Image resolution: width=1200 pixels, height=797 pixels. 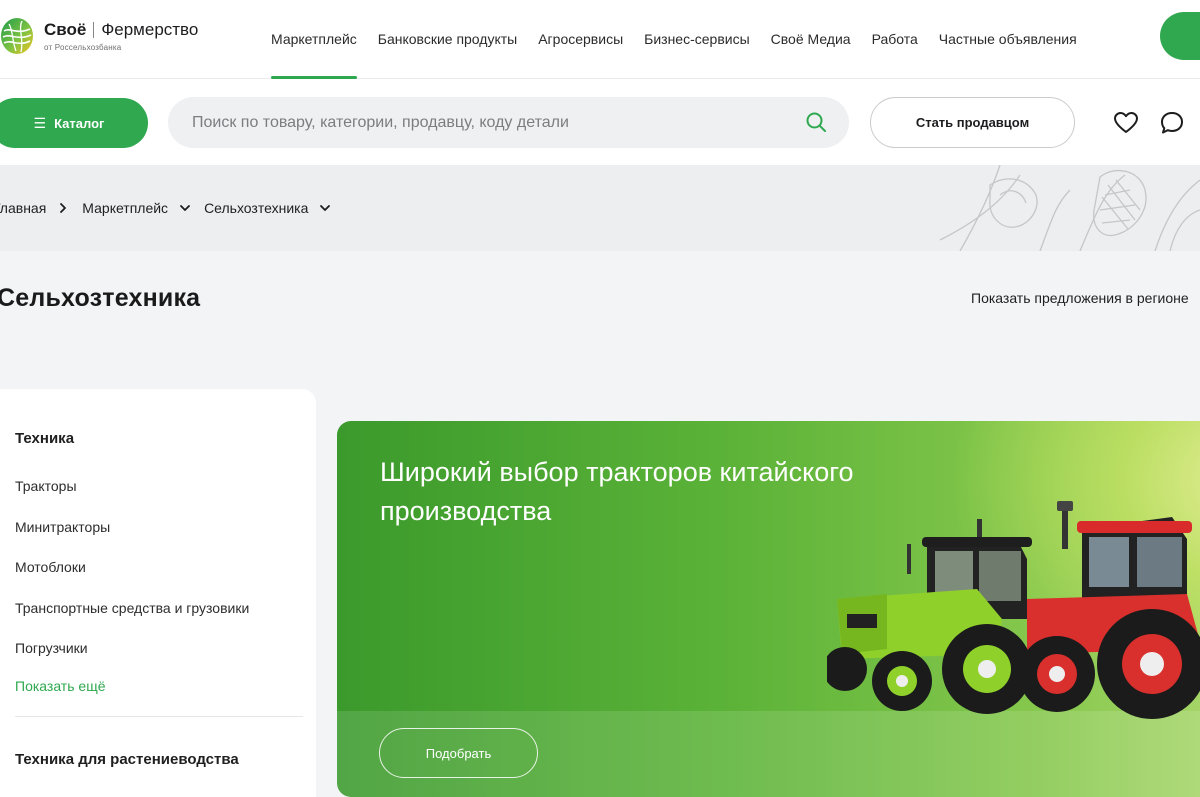 I want to click on brand-subtitle: от Россельхозбанка, so click(x=83, y=47).